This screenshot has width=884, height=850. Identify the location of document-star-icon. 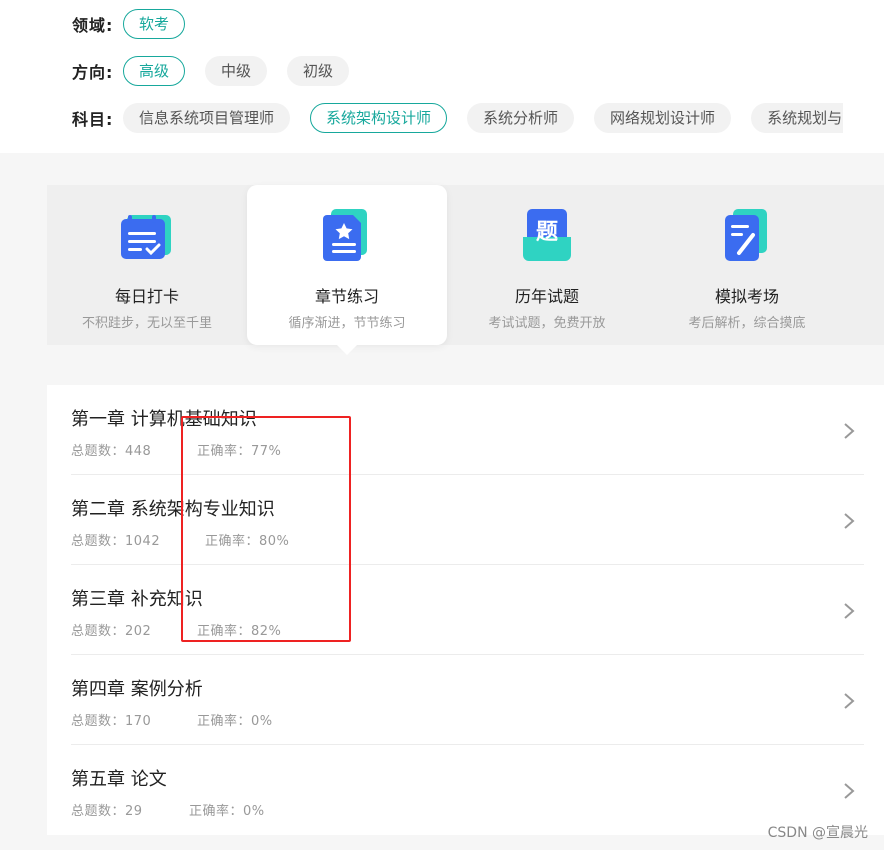
(345, 235).